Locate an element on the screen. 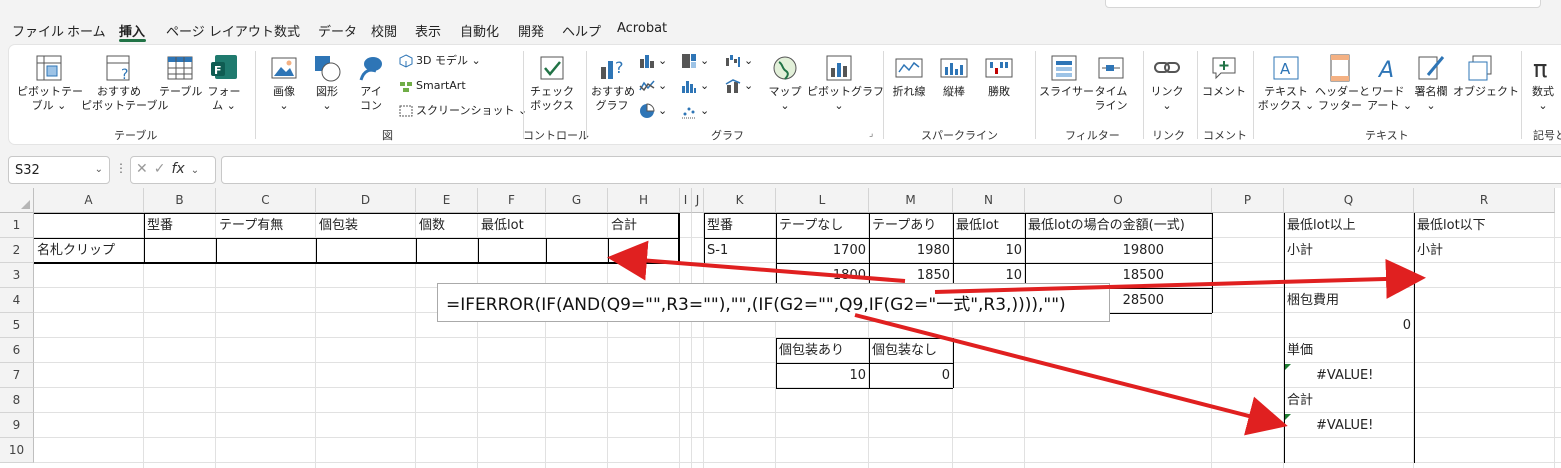  arrow-to-q9 is located at coordinates (1071, 374).